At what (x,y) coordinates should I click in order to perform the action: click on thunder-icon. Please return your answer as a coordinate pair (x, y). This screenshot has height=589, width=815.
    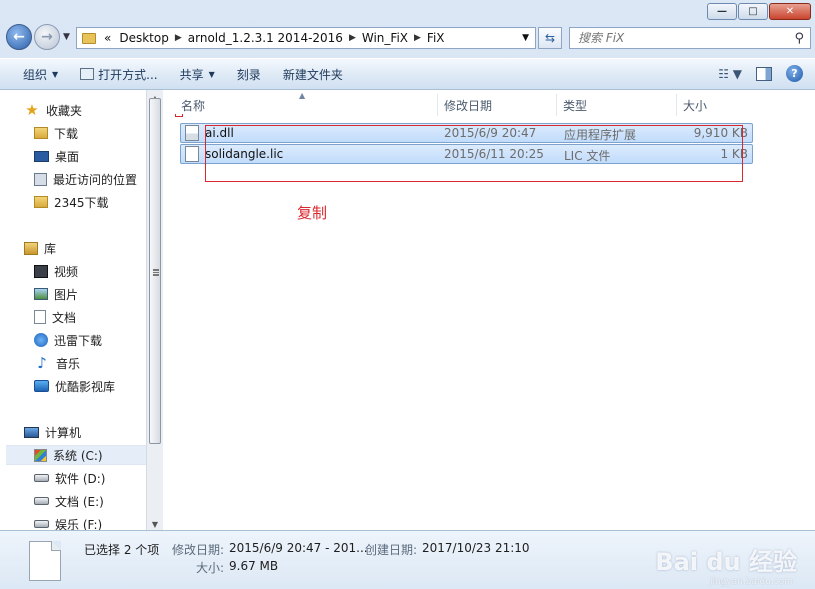
    Looking at the image, I should click on (41, 340).